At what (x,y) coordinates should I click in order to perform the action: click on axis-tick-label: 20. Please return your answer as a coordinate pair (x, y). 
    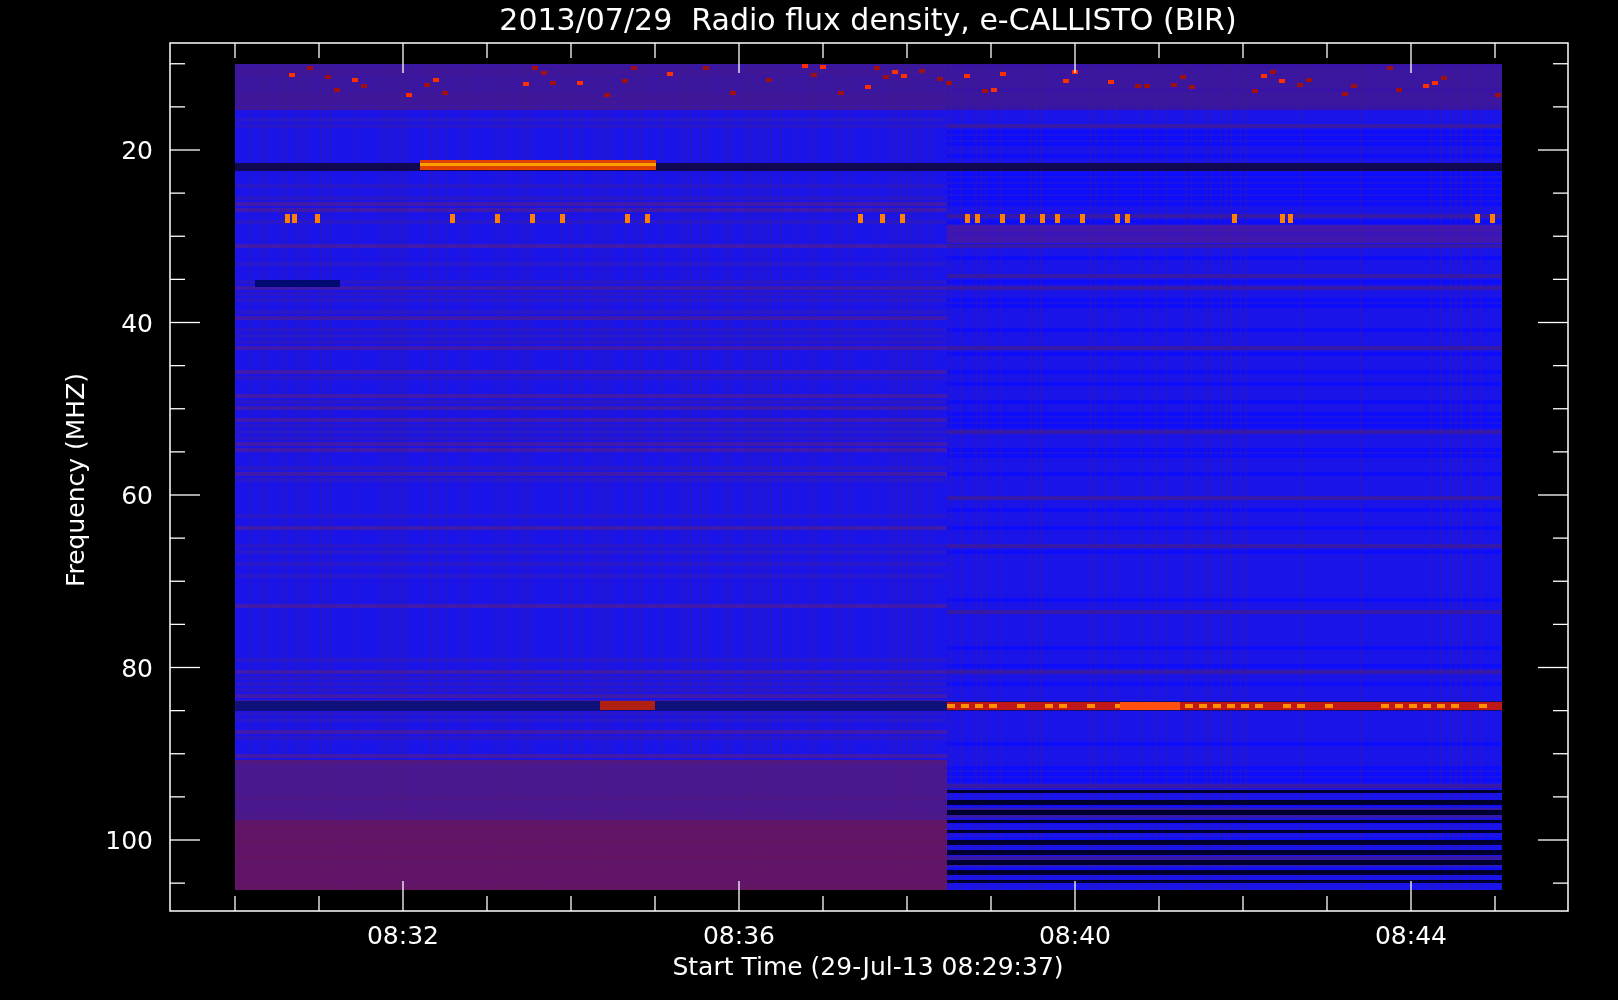
    Looking at the image, I should click on (137, 150).